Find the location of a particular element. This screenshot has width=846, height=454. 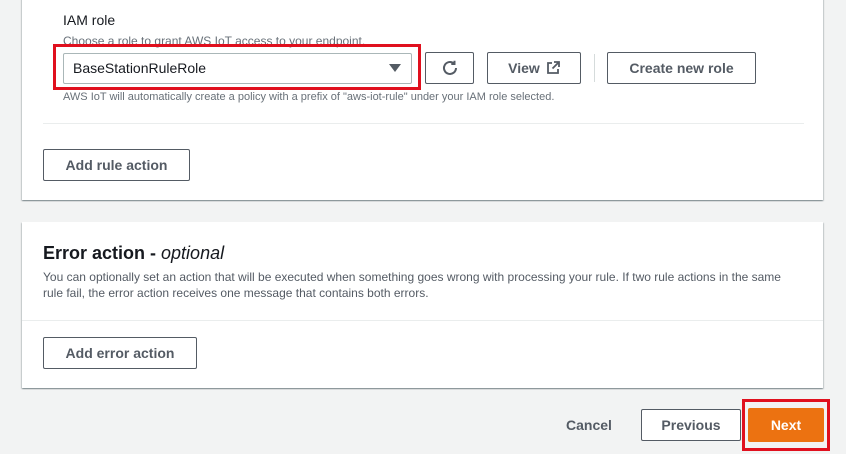

external-link-icon is located at coordinates (553, 68).